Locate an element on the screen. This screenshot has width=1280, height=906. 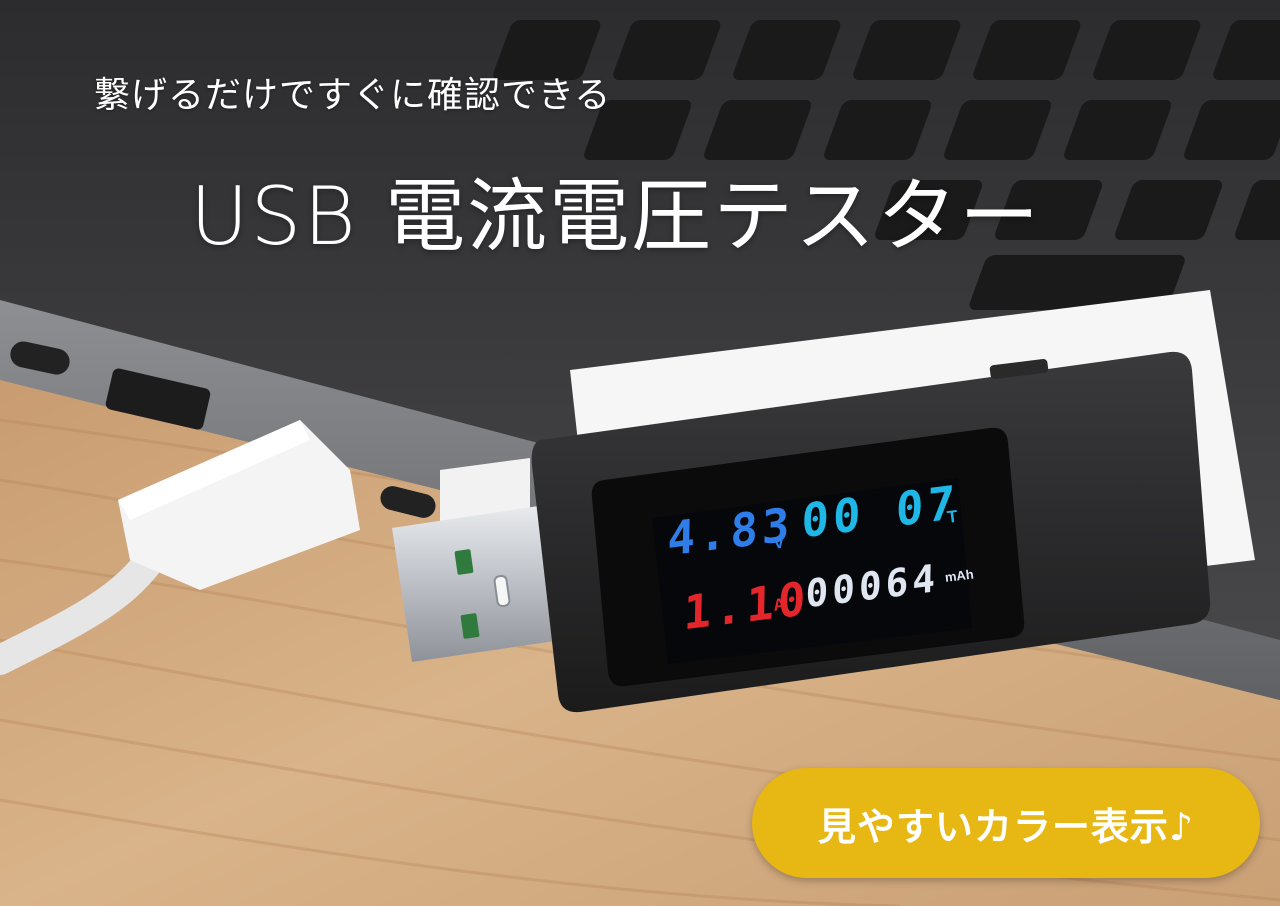
voltage-unit: V is located at coordinates (779, 542).